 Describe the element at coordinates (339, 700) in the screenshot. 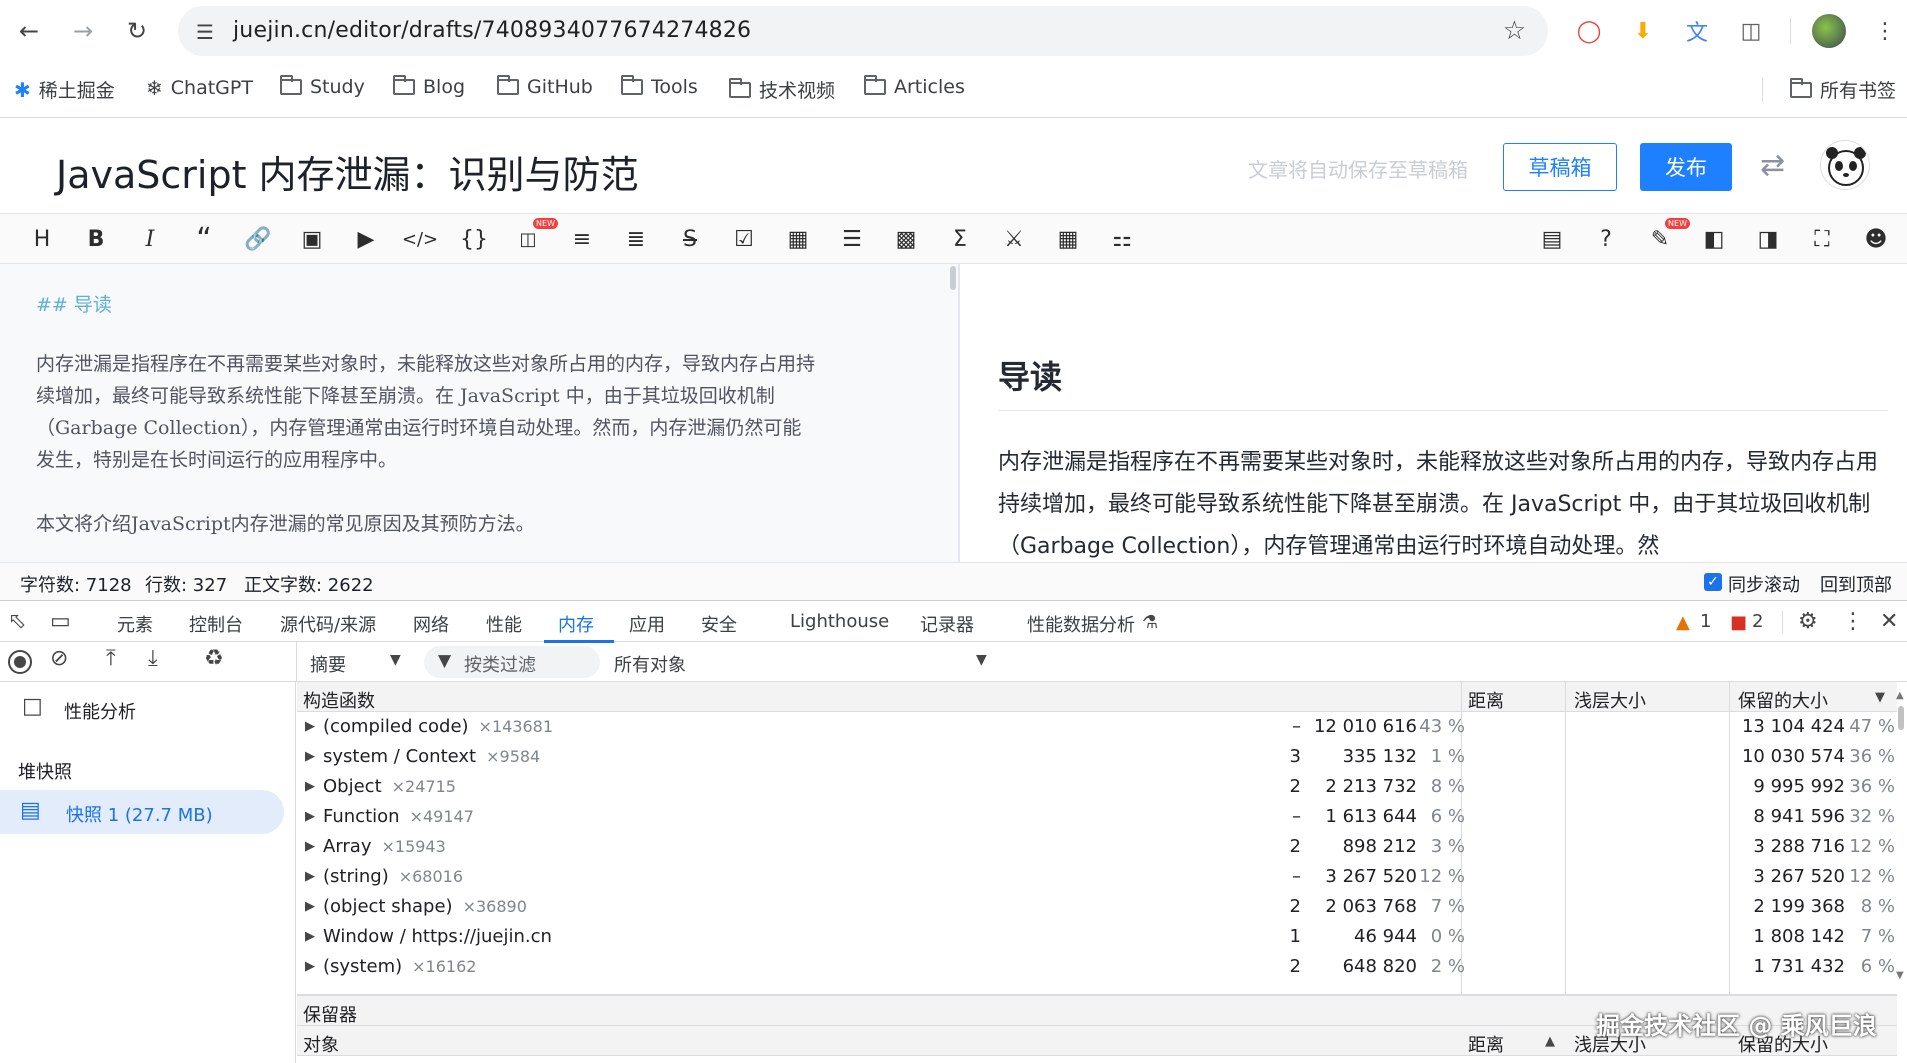

I see `column-constructor: 构造函数` at that location.